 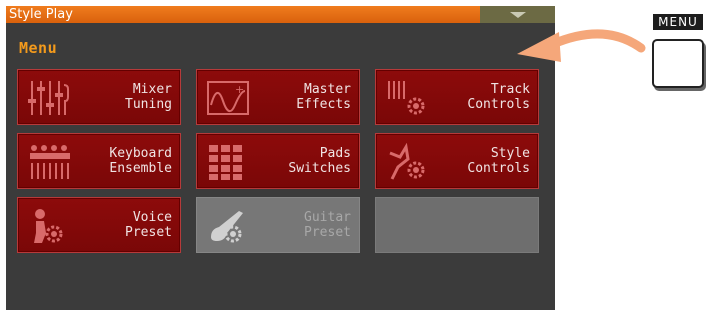 What do you see at coordinates (278, 161) in the screenshot?
I see `pads-switches-button: Pads Switches` at bounding box center [278, 161].